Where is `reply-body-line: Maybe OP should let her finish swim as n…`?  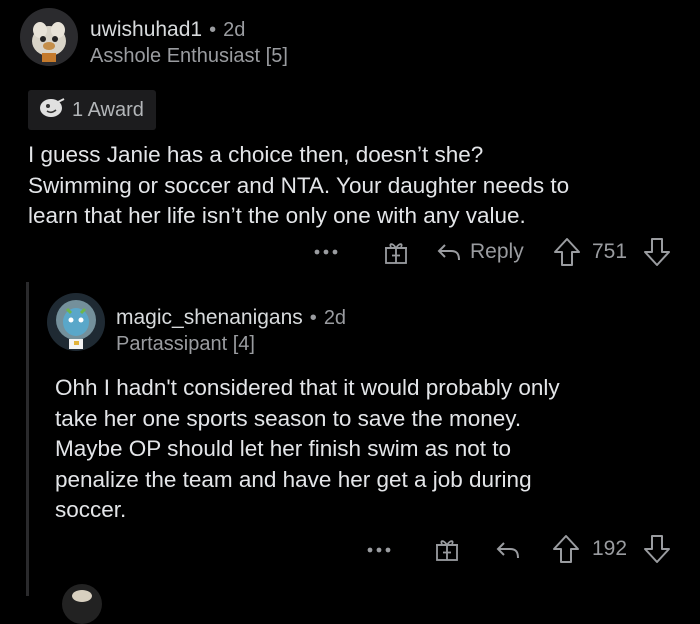 reply-body-line: Maybe OP should let her finish swim as n… is located at coordinates (283, 448).